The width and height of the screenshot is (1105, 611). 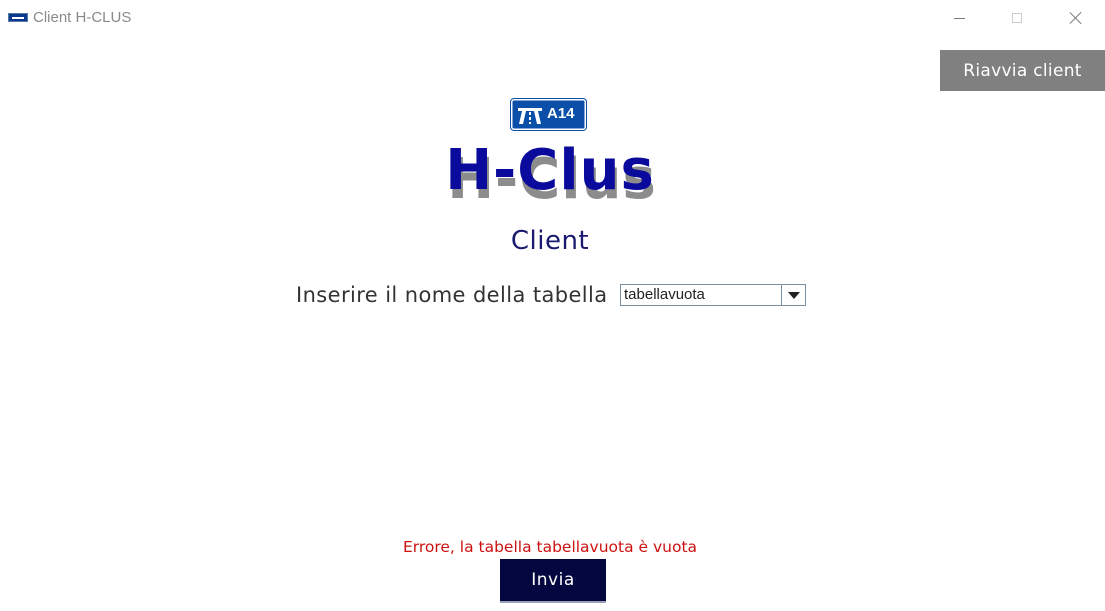 What do you see at coordinates (530, 116) in the screenshot?
I see `motorway-icon` at bounding box center [530, 116].